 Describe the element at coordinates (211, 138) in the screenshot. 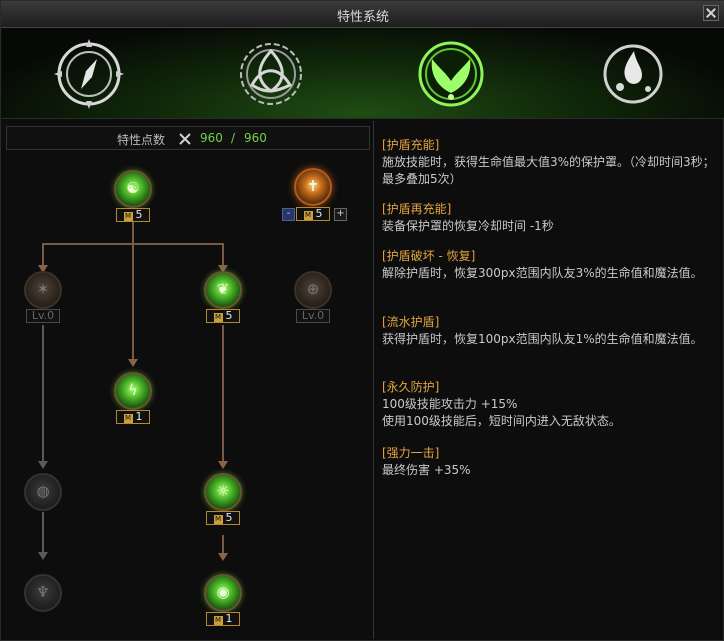

I see `points-current: 960` at that location.